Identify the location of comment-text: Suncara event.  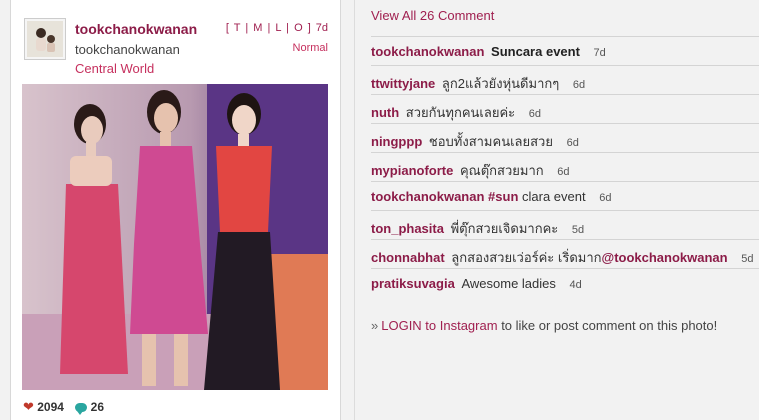
(535, 51).